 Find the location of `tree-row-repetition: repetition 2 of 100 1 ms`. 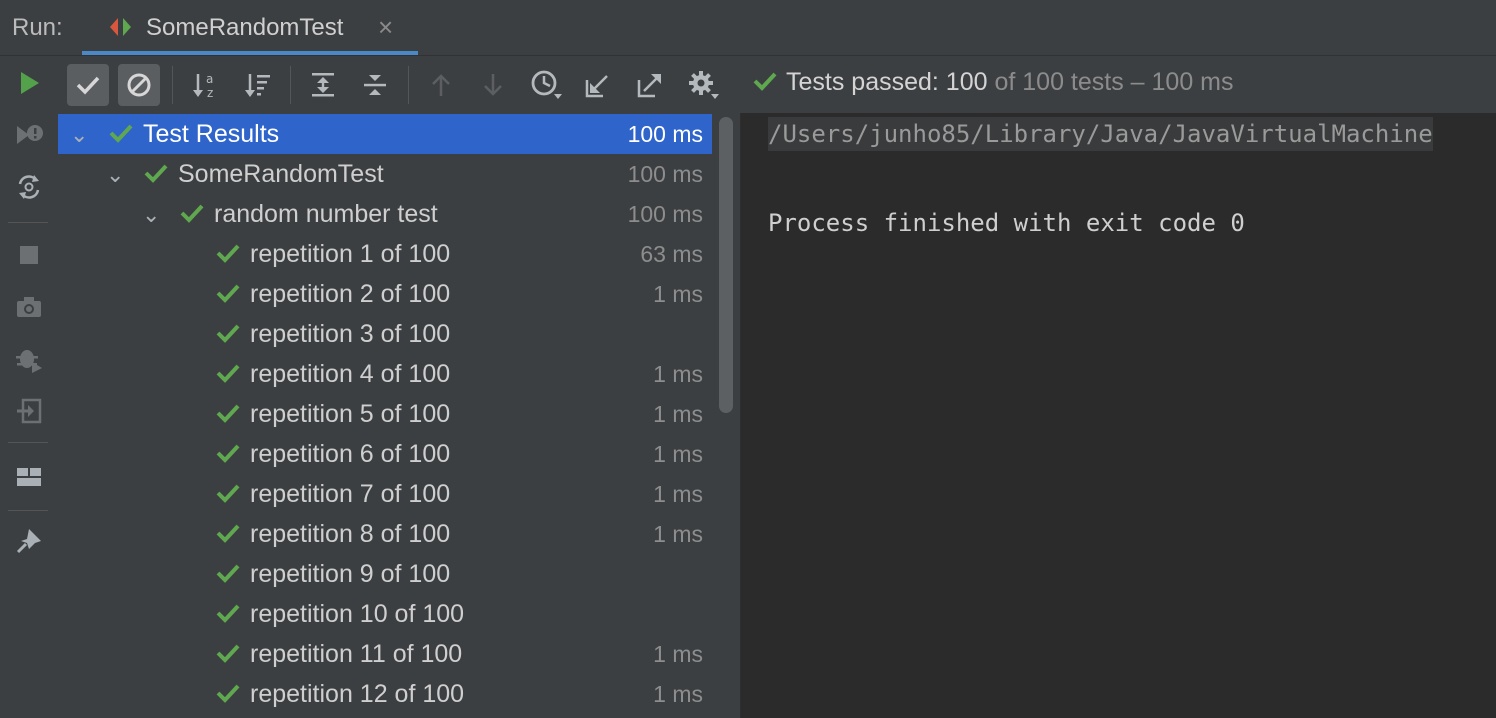

tree-row-repetition: repetition 2 of 100 1 ms is located at coordinates (385, 294).